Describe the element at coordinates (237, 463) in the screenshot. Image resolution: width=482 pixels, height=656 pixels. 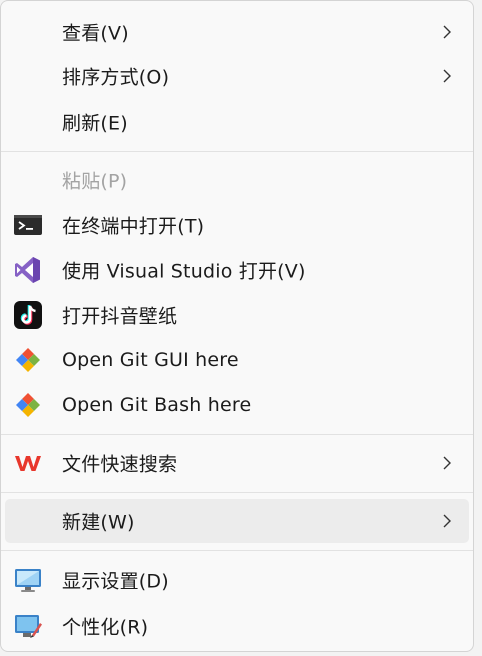
I see `menu-item-quick-file-search: 文件快速搜索` at that location.